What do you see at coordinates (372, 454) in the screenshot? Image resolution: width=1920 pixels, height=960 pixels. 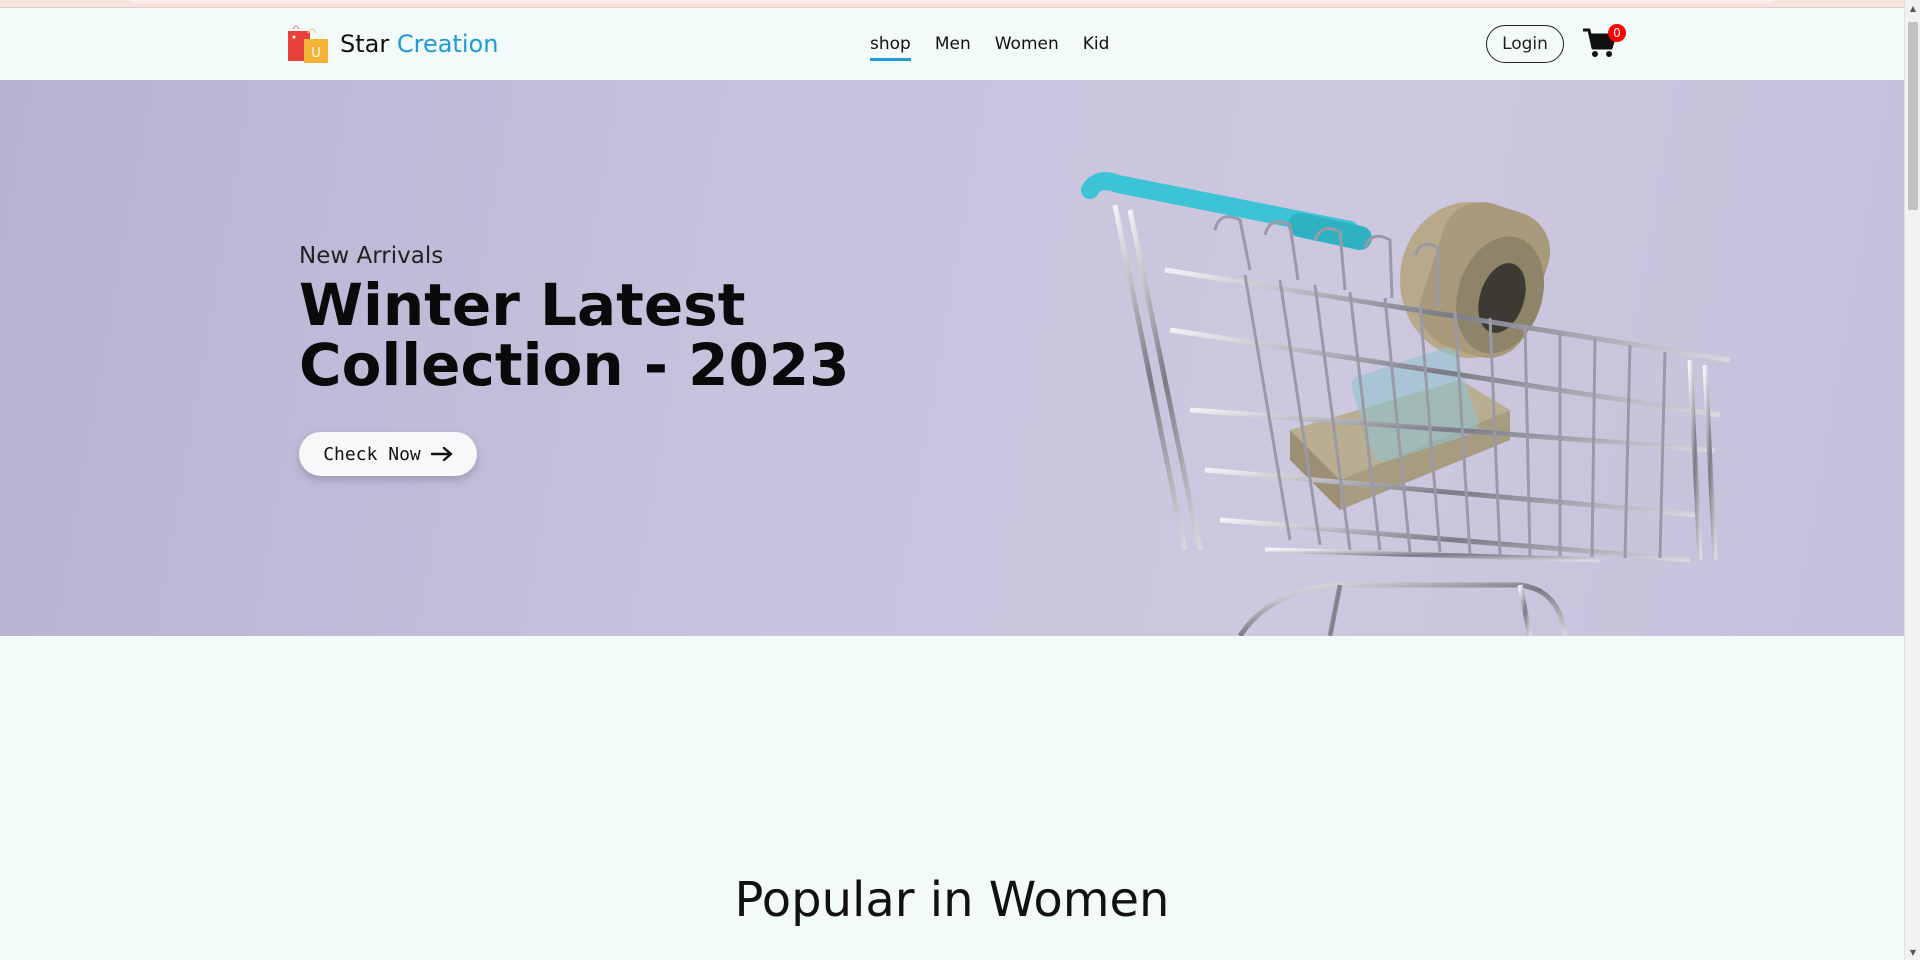 I see `check-now-label: Check Now` at bounding box center [372, 454].